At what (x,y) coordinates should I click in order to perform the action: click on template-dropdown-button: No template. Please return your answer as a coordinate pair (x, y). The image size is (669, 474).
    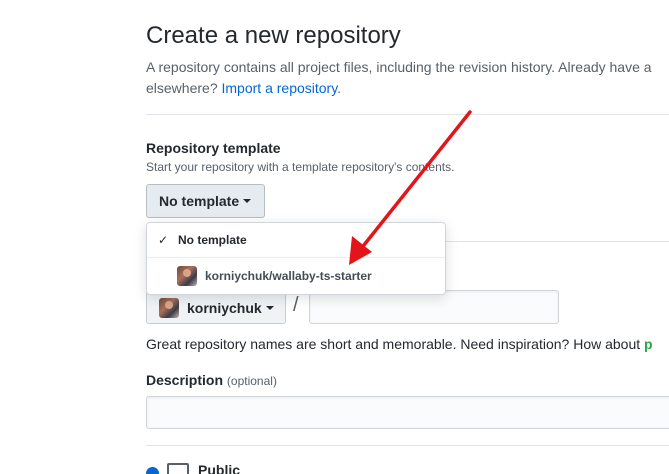
    Looking at the image, I should click on (205, 201).